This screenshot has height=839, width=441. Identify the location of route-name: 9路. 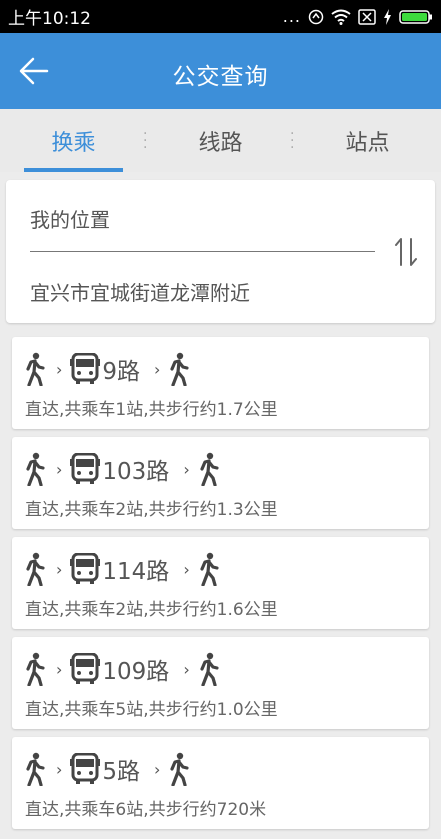
(121, 372).